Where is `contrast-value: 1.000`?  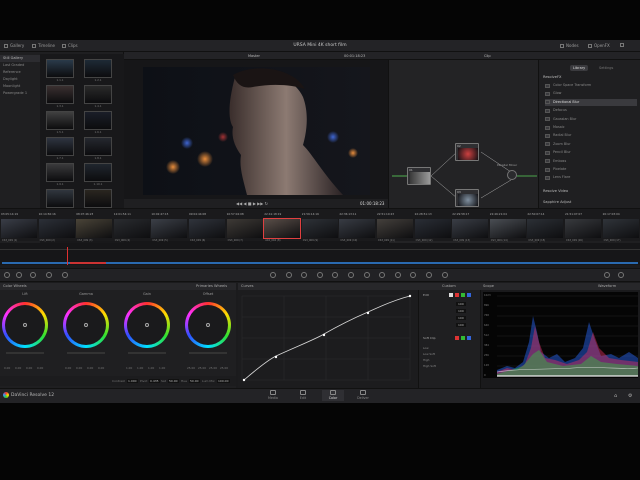 contrast-value: 1.000 is located at coordinates (132, 381).